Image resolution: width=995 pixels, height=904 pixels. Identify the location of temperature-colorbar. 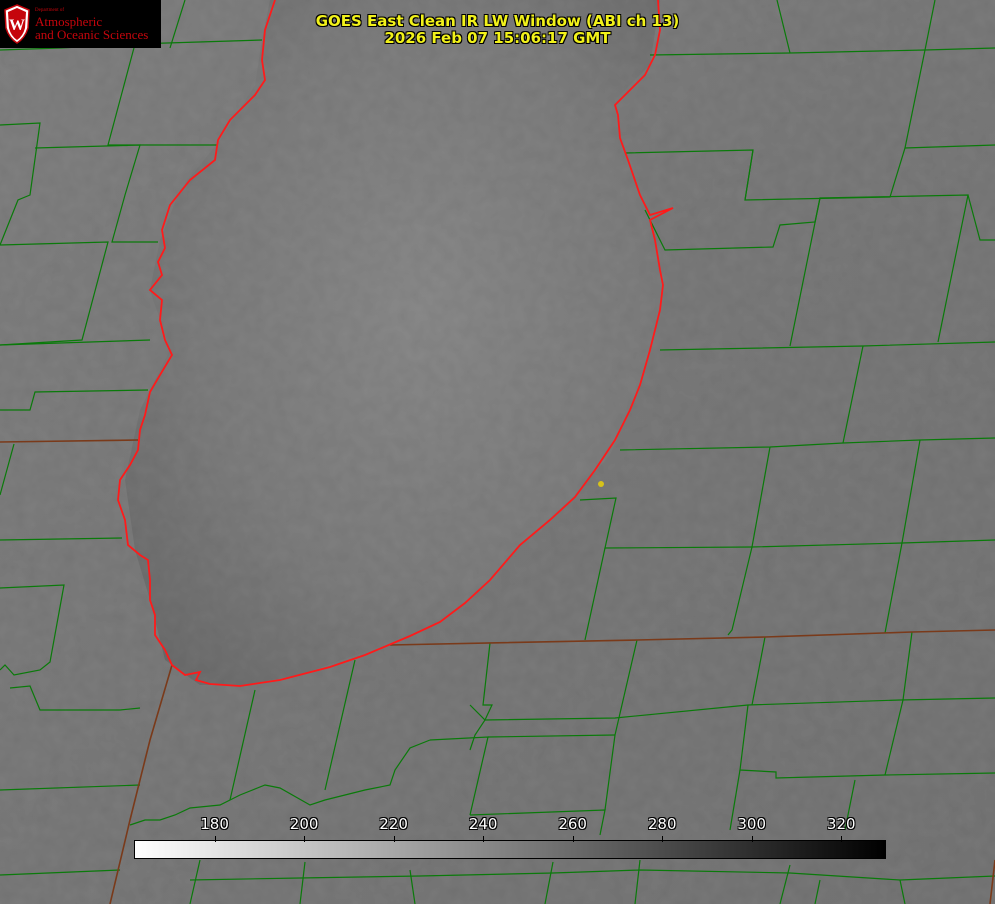
(510, 849).